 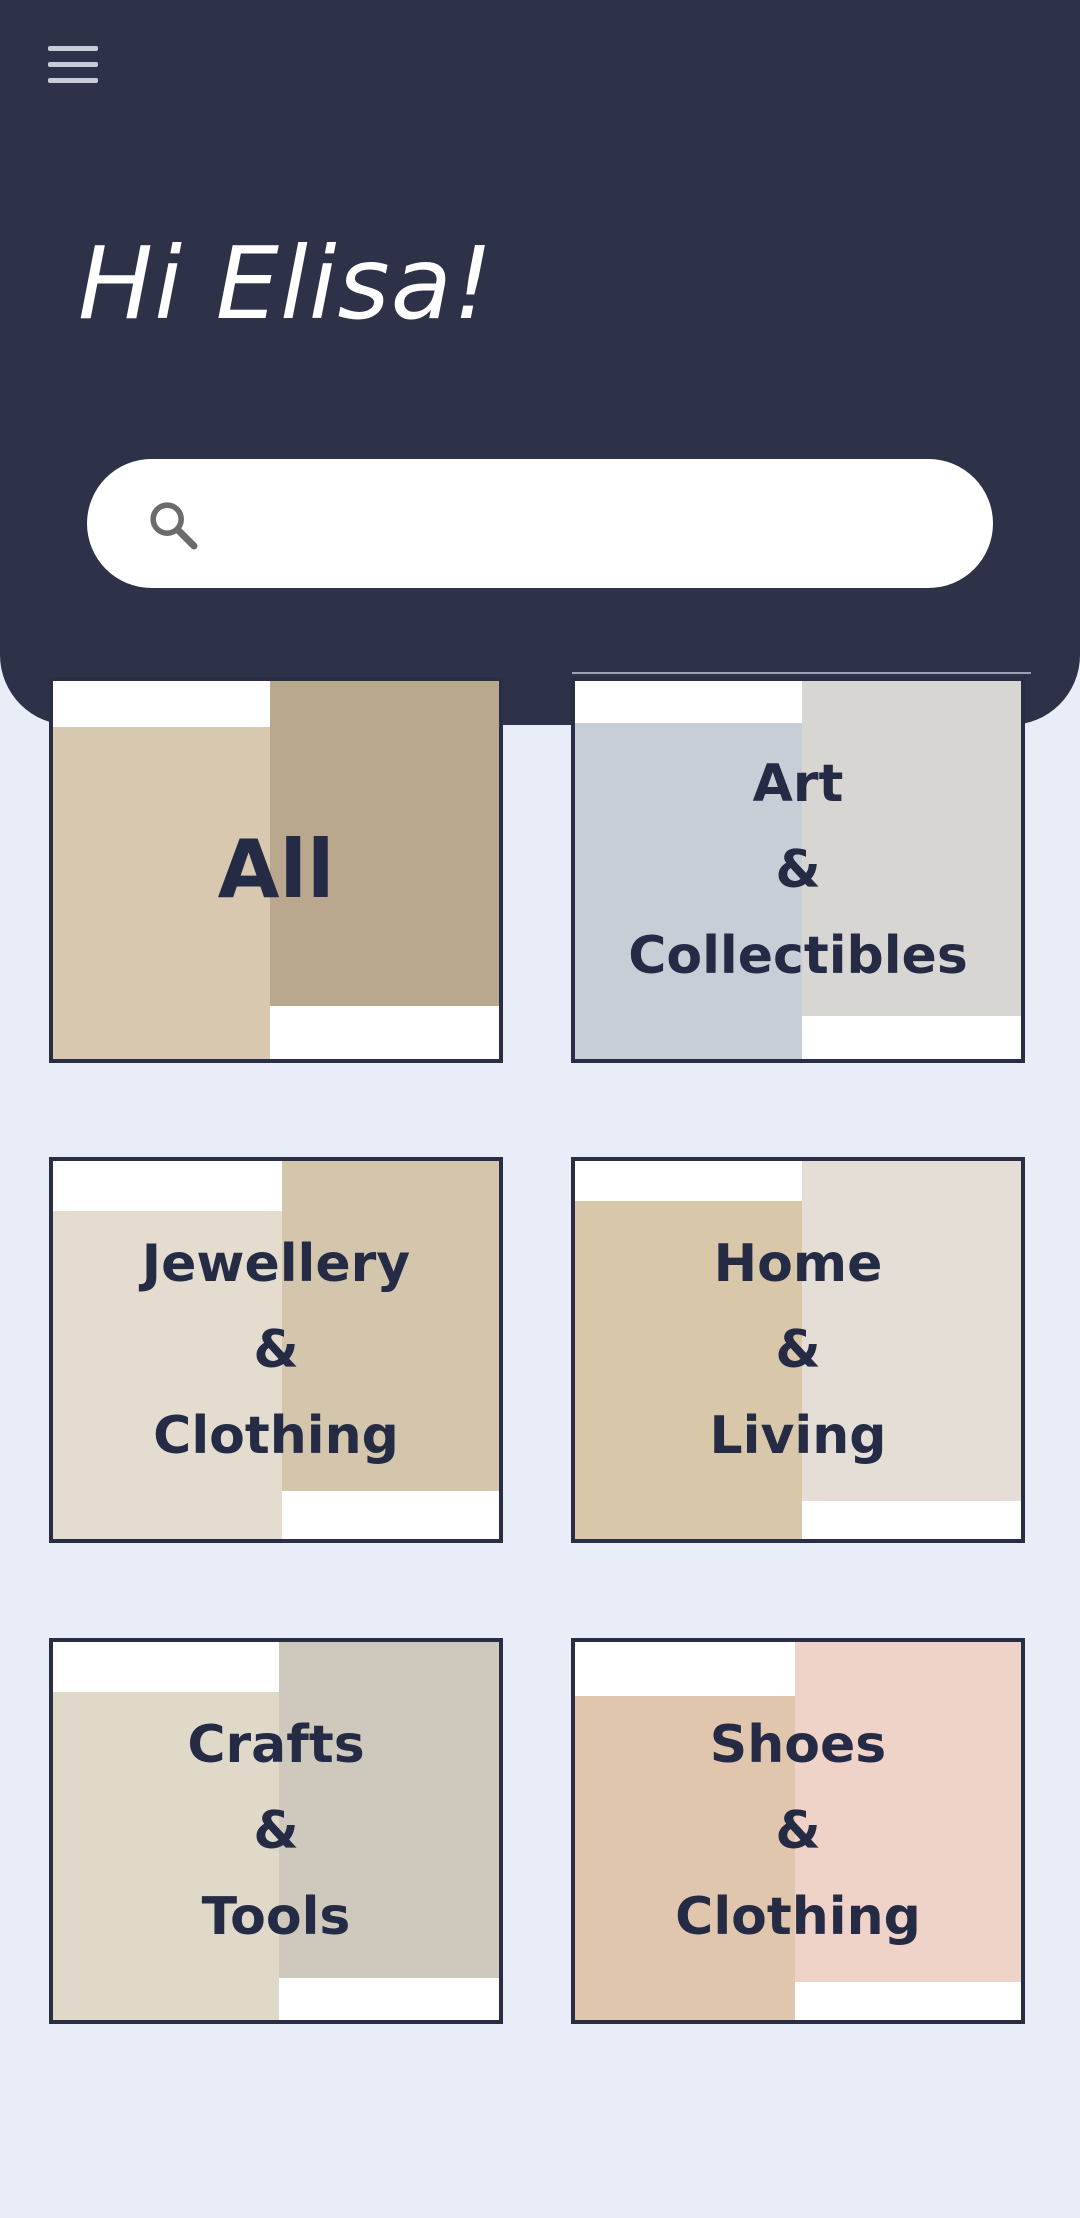 I want to click on category-card-shoes-clothing: Shoes & Clothing, so click(x=798, y=1831).